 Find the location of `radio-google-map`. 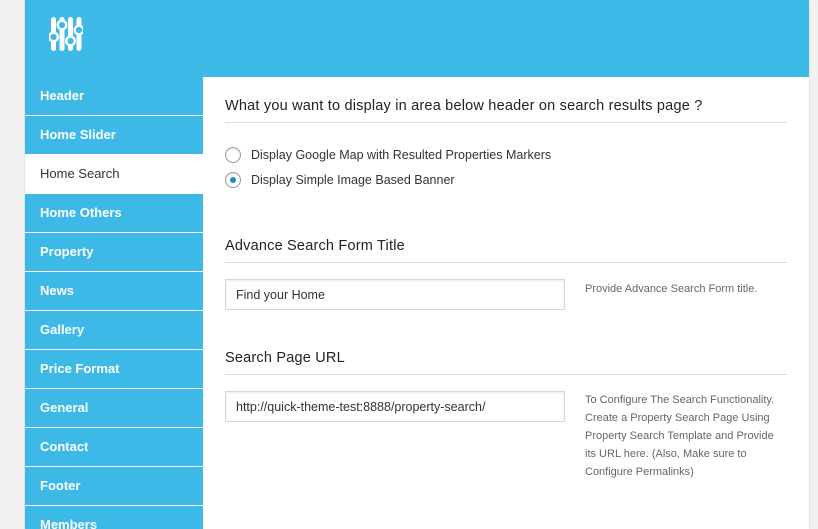

radio-google-map is located at coordinates (233, 154).